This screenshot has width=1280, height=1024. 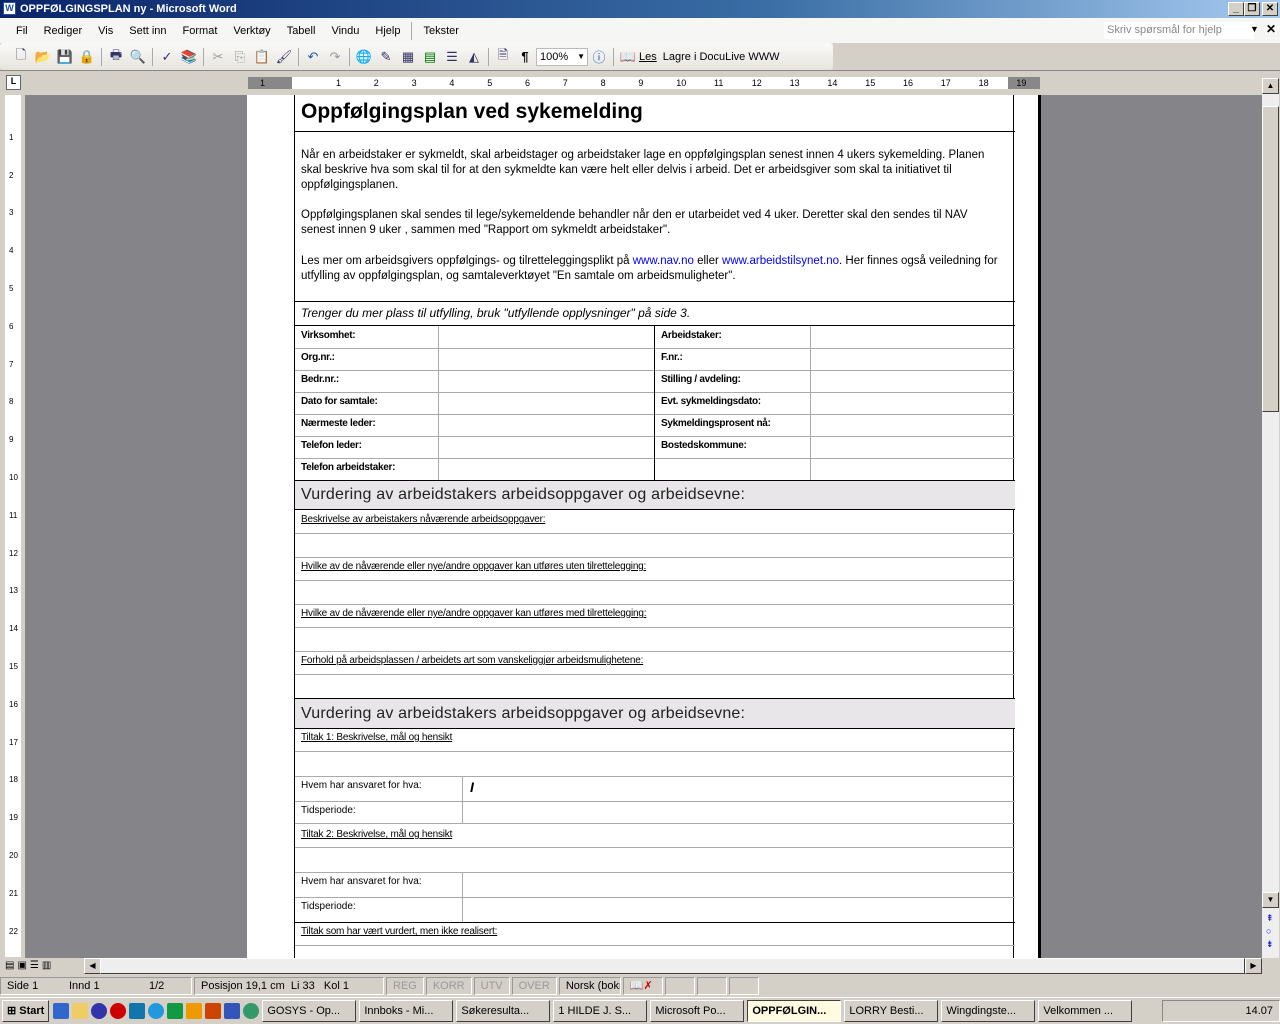 I want to click on word-app-icon: W, so click(x=9, y=8).